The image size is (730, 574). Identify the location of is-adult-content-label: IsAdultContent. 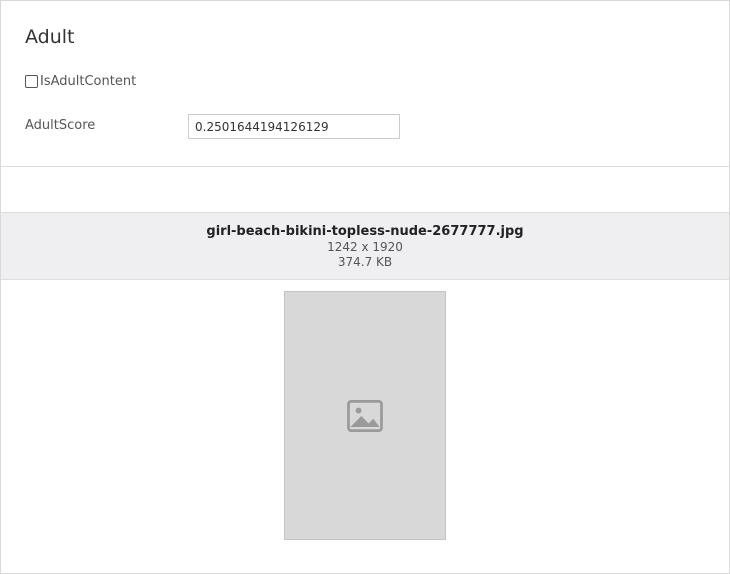
(88, 81).